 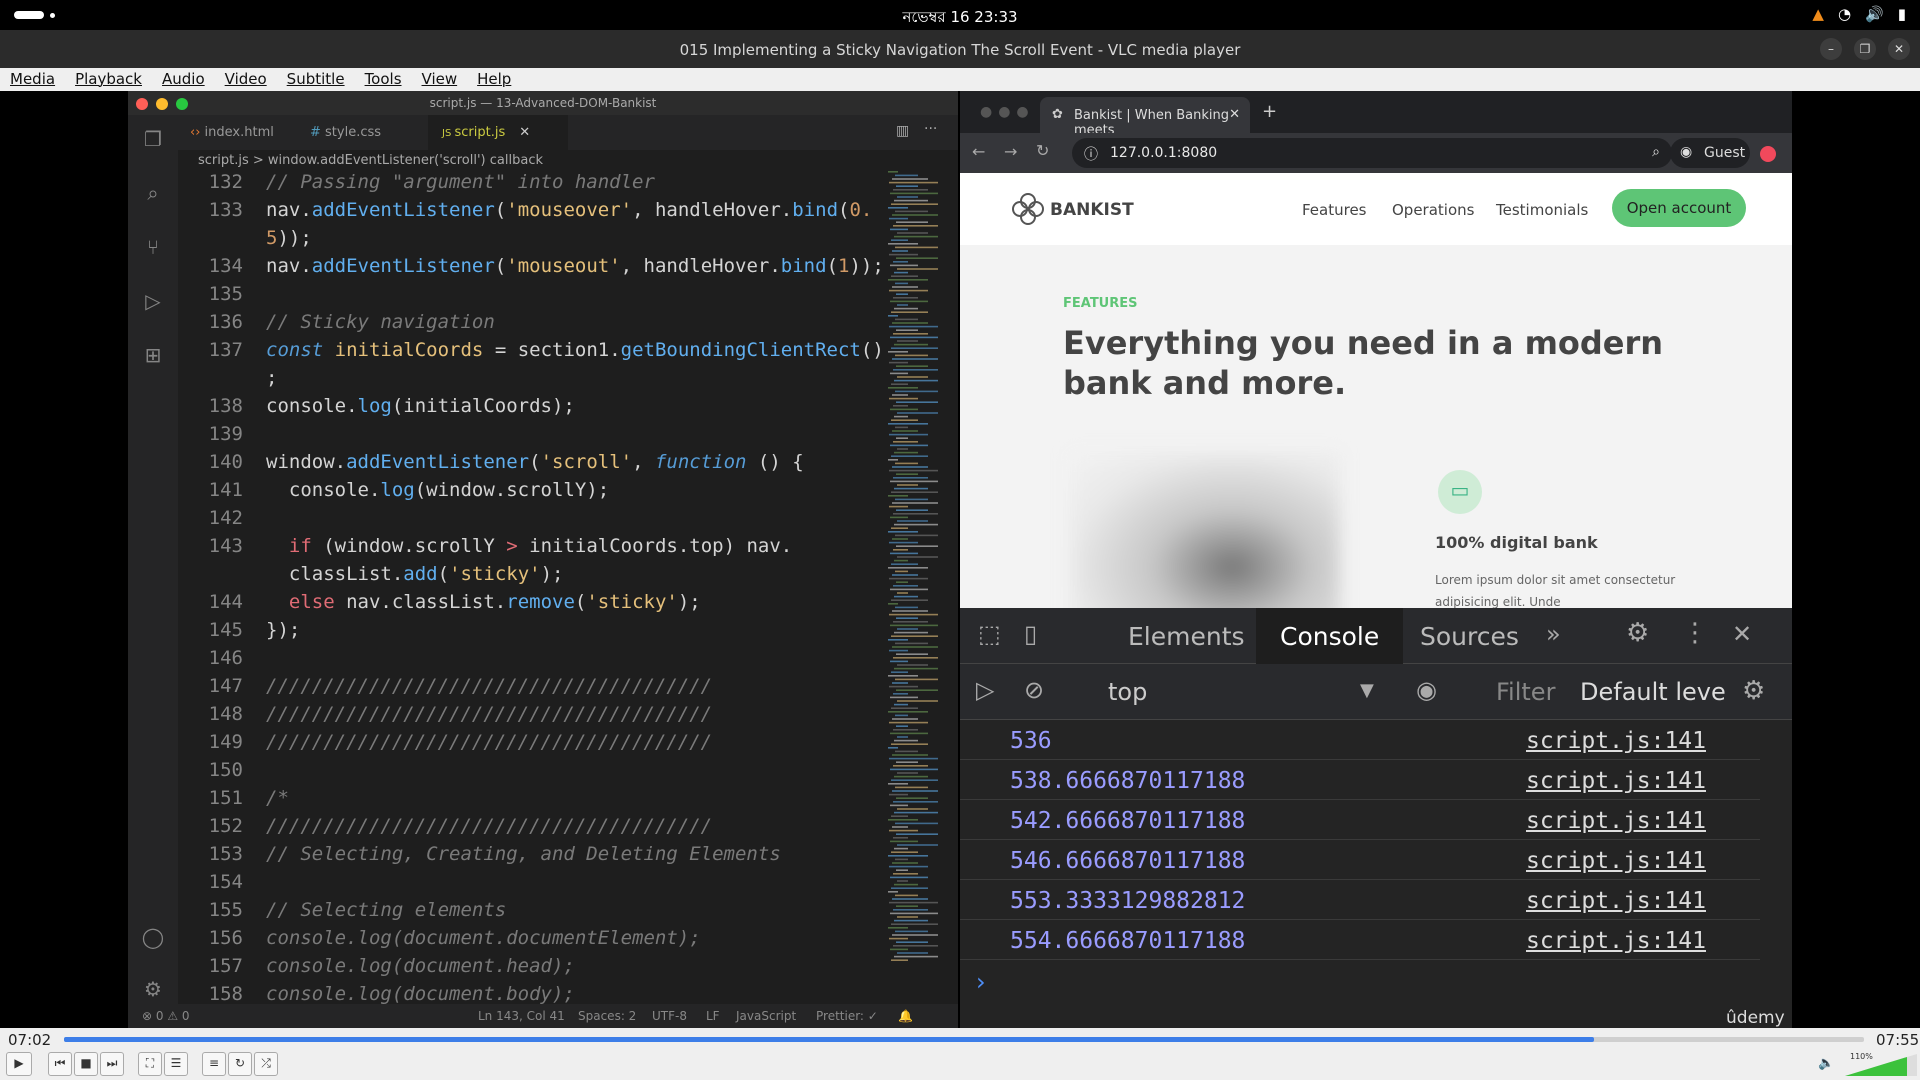 What do you see at coordinates (460, 182) in the screenshot?
I see `code-line: // Passing "argument" into handler` at bounding box center [460, 182].